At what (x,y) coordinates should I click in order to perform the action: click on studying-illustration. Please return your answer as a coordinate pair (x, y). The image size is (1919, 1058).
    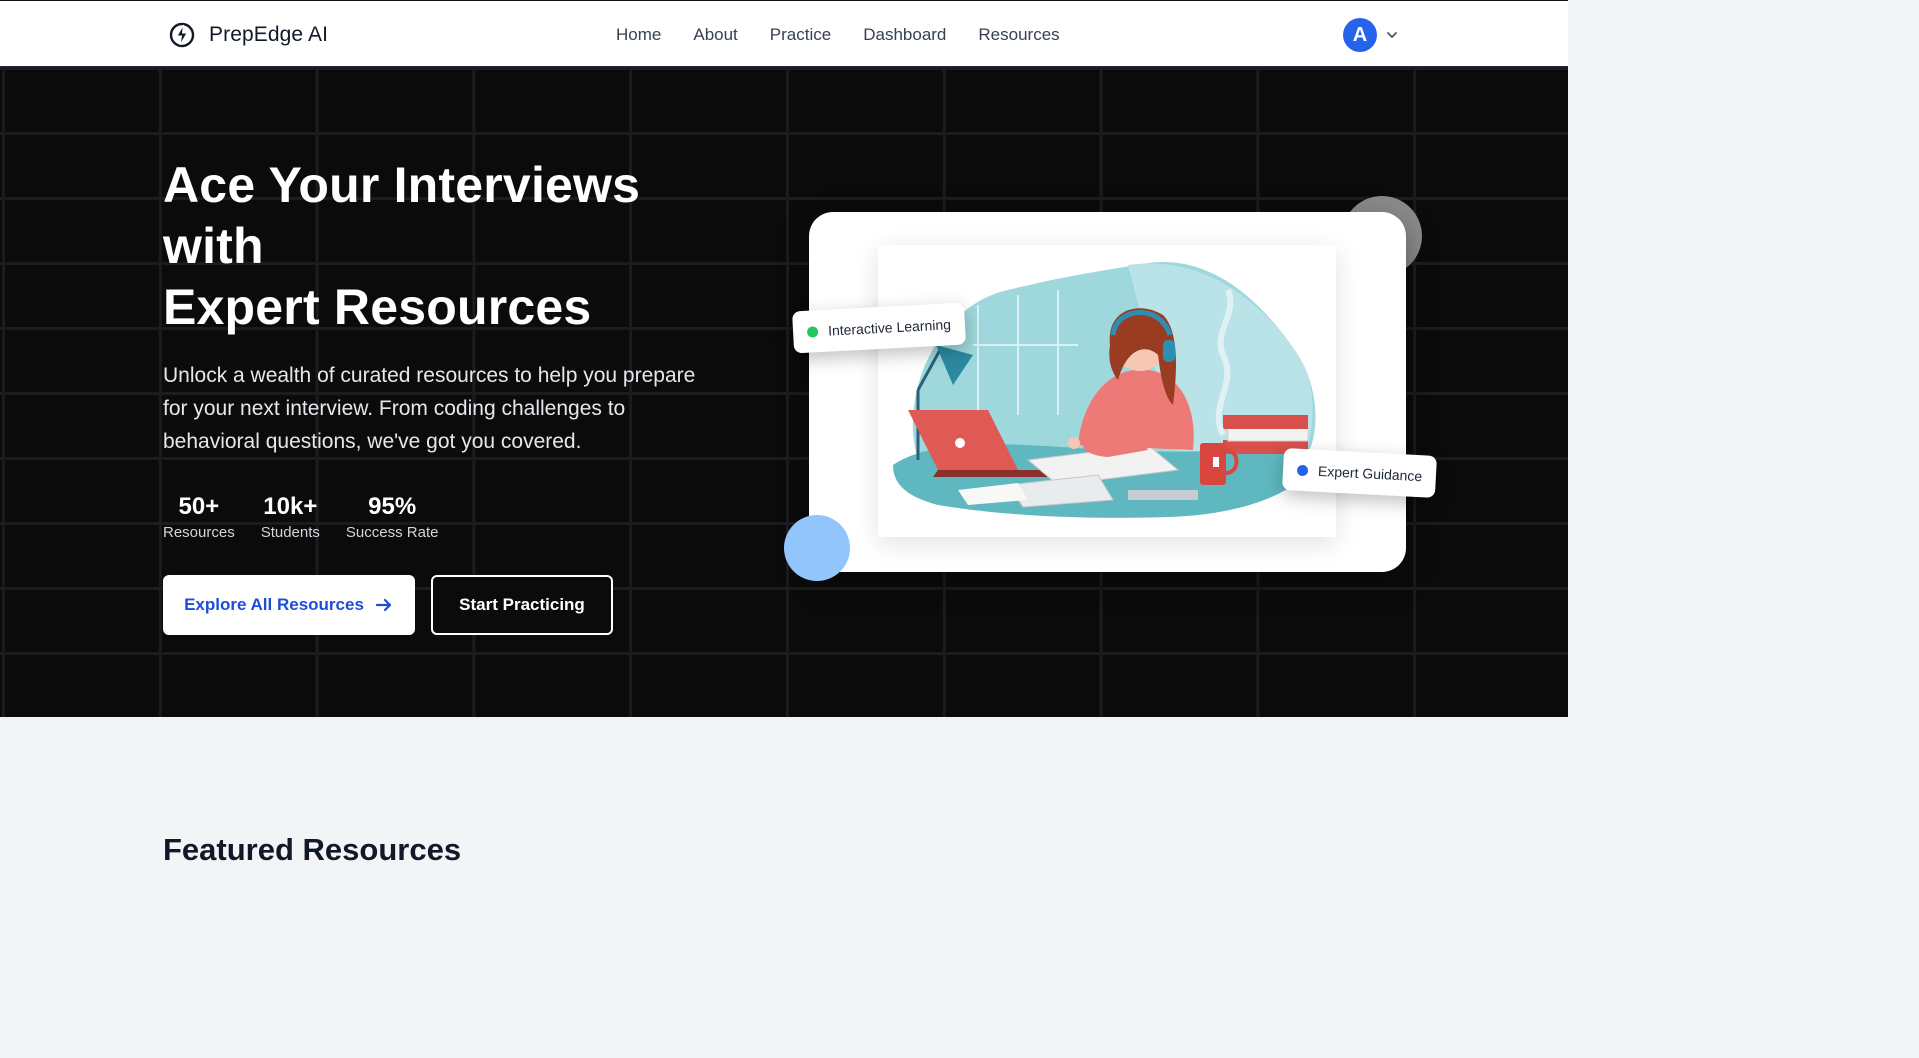
    Looking at the image, I should click on (1107, 391).